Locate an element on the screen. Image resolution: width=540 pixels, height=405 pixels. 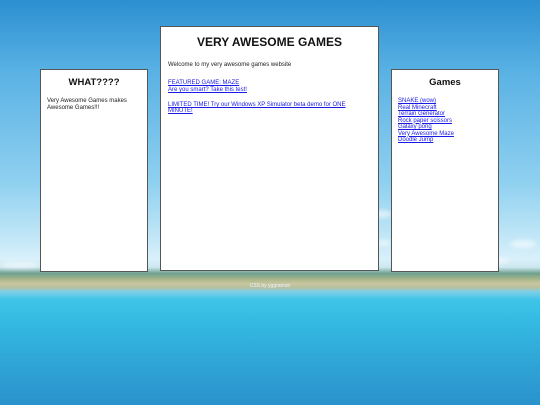
game-link-snake: SNAKE (wow) is located at coordinates (417, 101).